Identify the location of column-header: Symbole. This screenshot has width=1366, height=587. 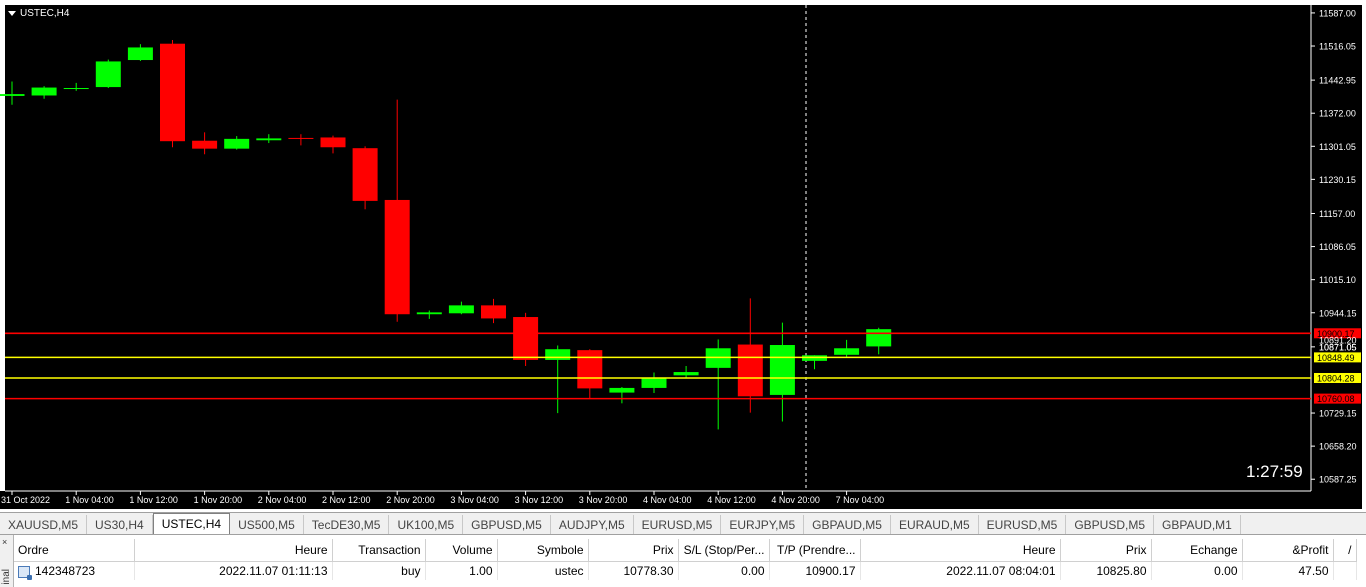
(543, 550).